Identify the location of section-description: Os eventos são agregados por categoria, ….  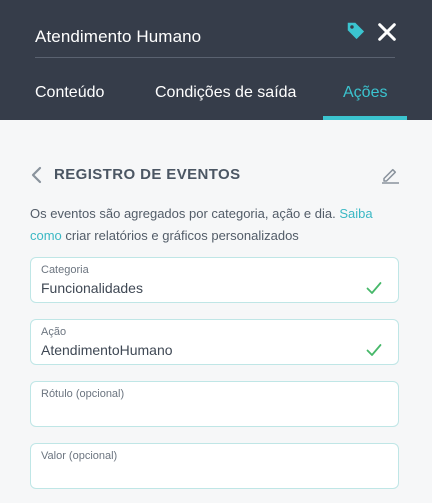
(216, 225).